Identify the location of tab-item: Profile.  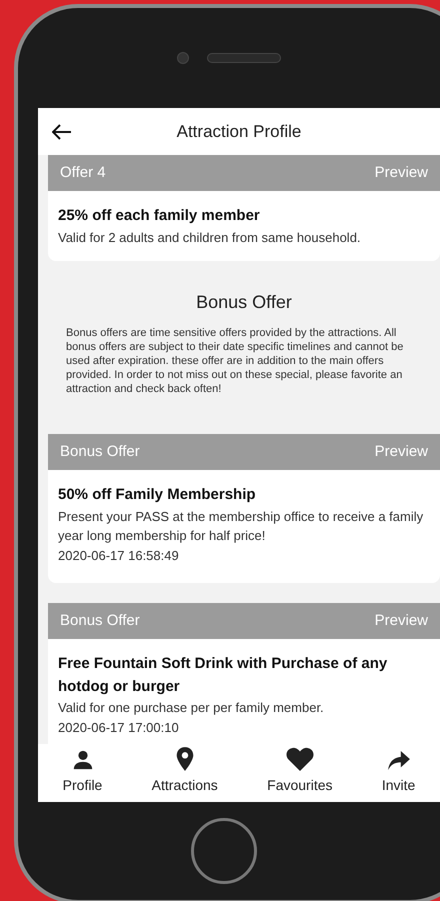
(82, 772).